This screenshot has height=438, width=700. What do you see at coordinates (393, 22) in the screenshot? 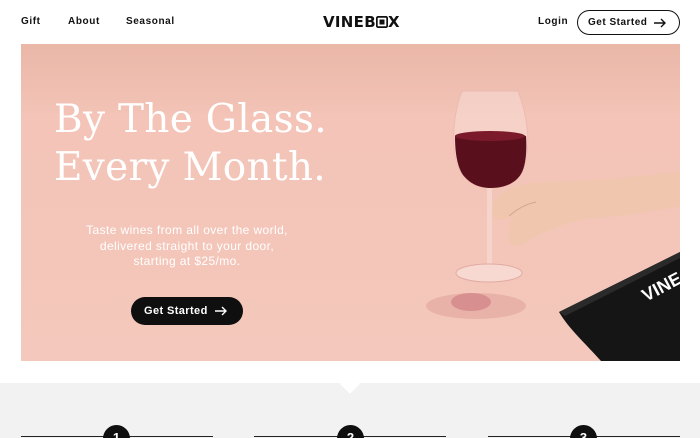
I see `logo-text-end: X` at bounding box center [393, 22].